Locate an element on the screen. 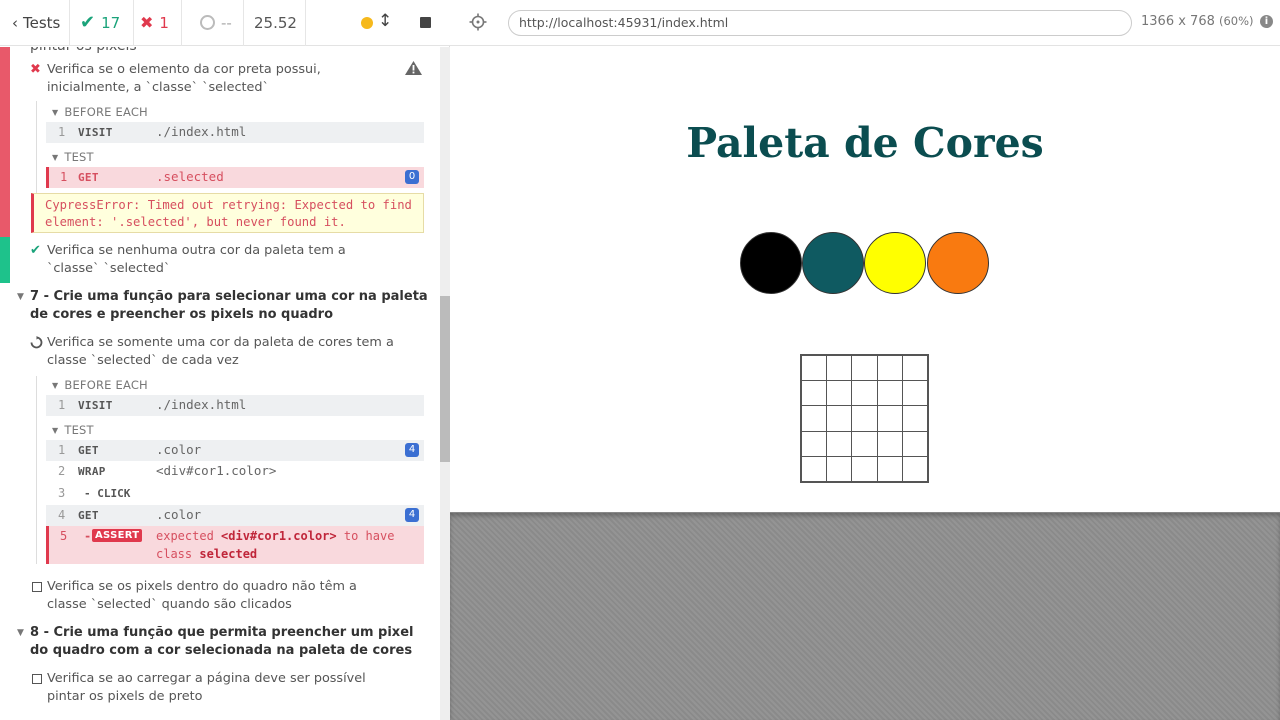 This screenshot has width=1280, height=720. warning-icon is located at coordinates (413, 68).